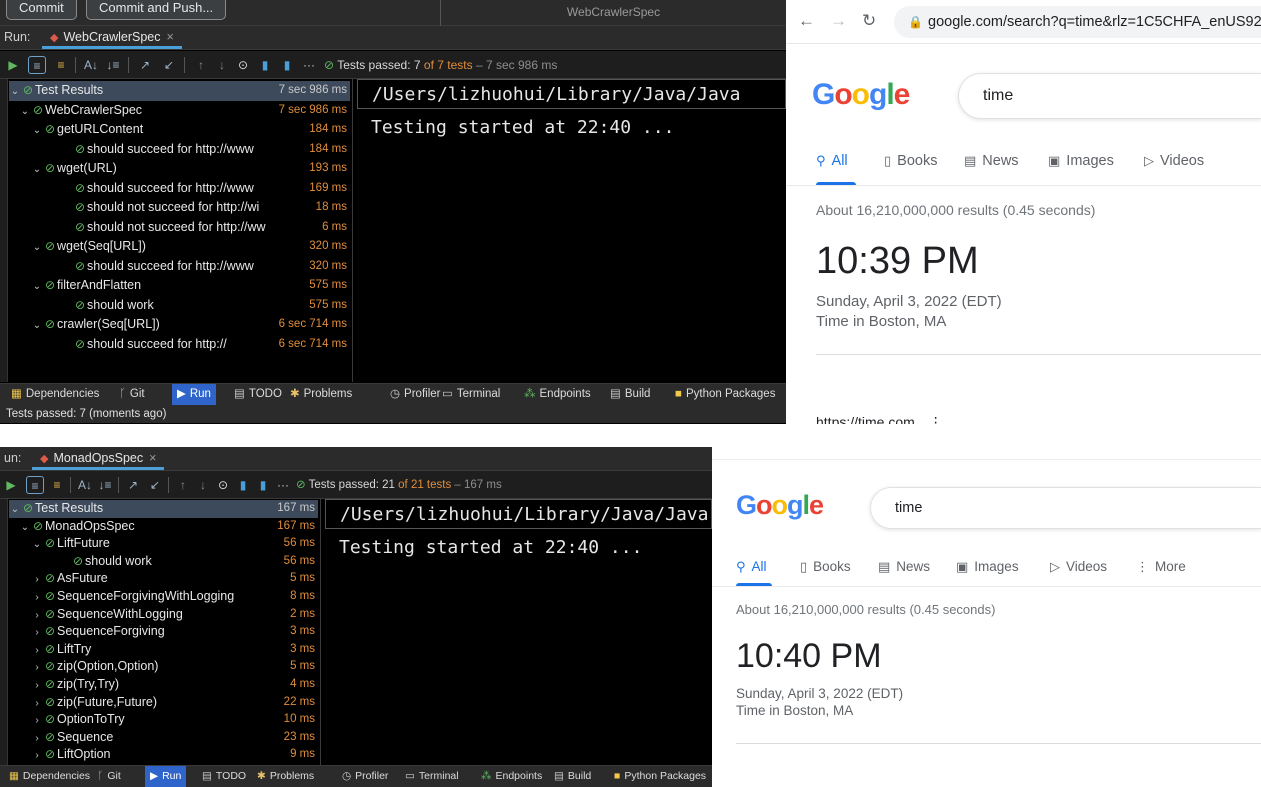 The width and height of the screenshot is (1261, 787). Describe the element at coordinates (41, 10) in the screenshot. I see `commit-button: Commit` at that location.